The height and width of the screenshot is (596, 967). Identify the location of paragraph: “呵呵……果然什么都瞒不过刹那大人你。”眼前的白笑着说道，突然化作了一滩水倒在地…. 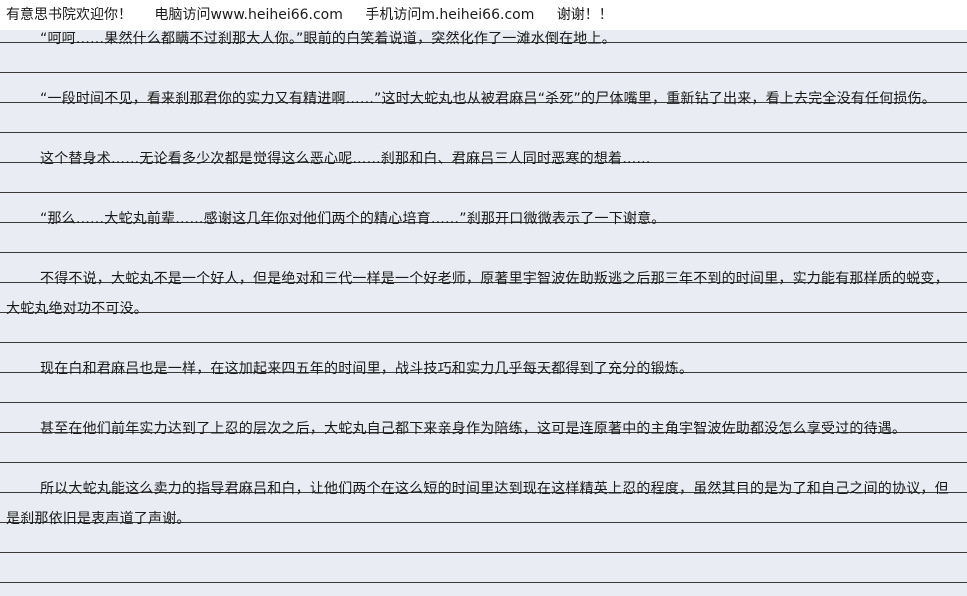
(328, 39).